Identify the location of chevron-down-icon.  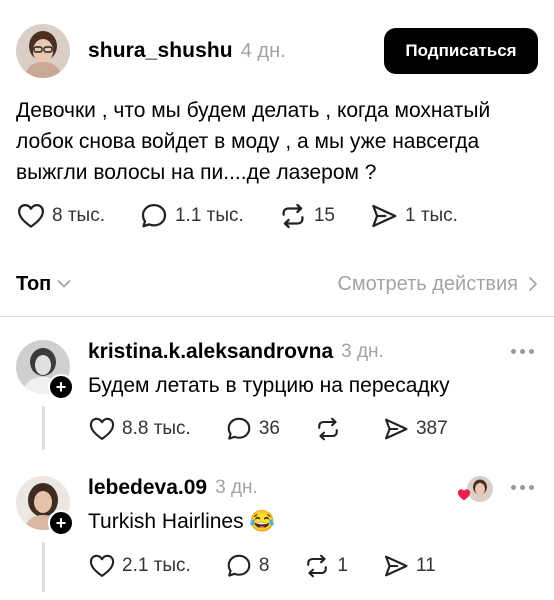
(64, 284).